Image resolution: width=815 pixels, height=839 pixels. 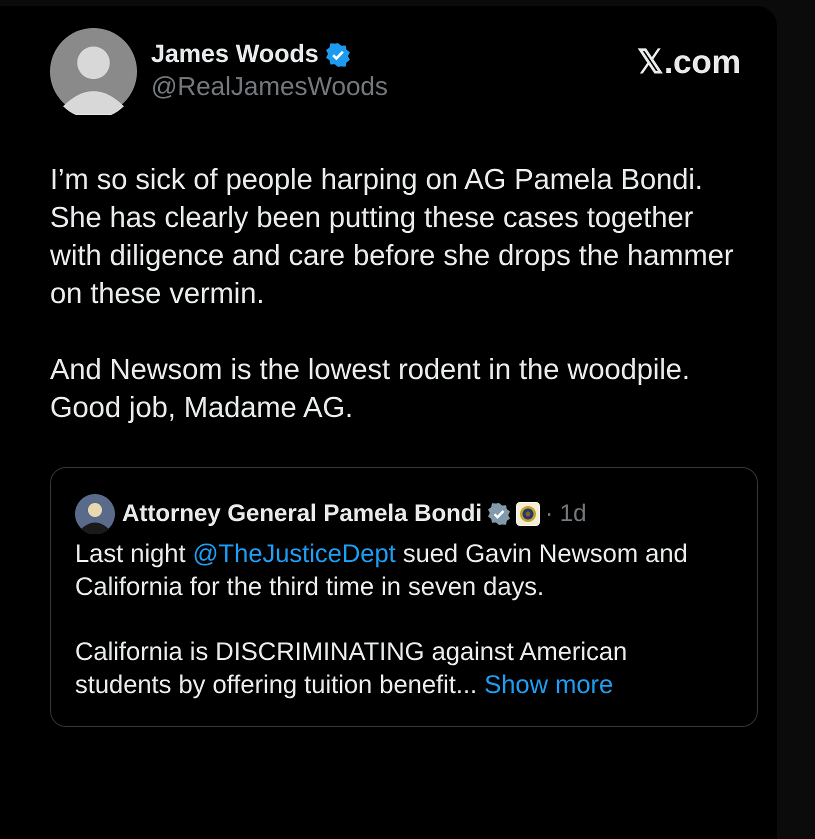 I want to click on author-handle: @RealJamesWoods, so click(x=269, y=86).